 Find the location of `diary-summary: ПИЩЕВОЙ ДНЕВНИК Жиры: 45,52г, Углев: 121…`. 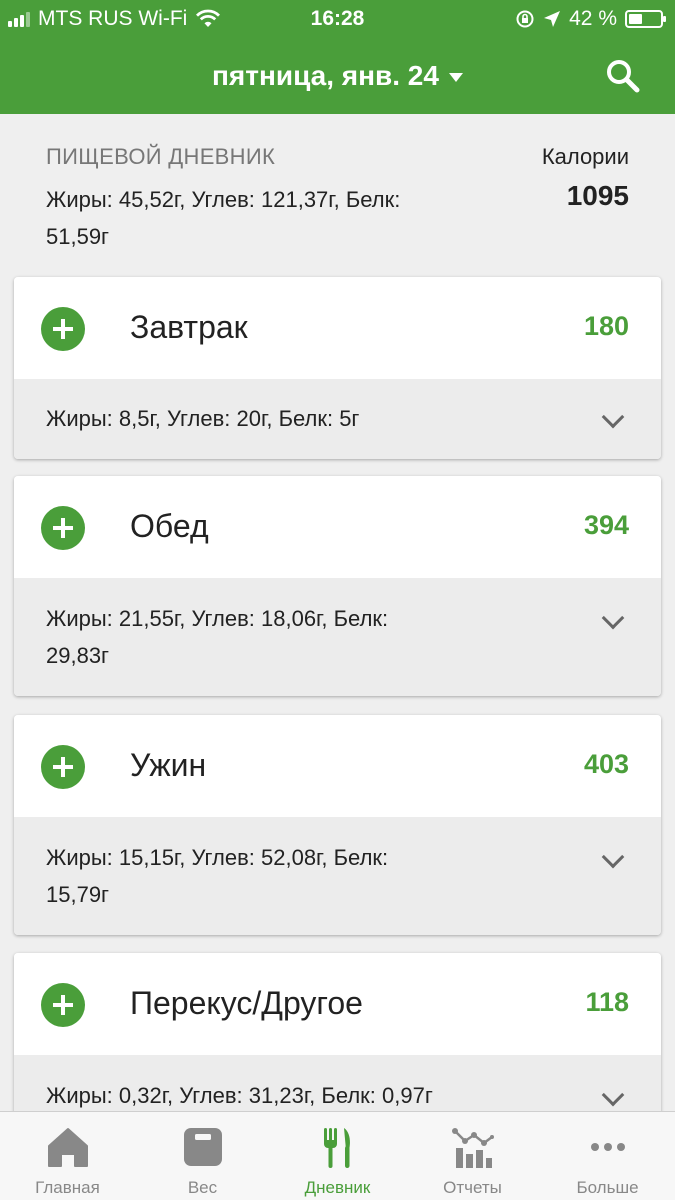

diary-summary: ПИЩЕВОЙ ДНЕВНИК Жиры: 45,52г, Углев: 121… is located at coordinates (337, 194).